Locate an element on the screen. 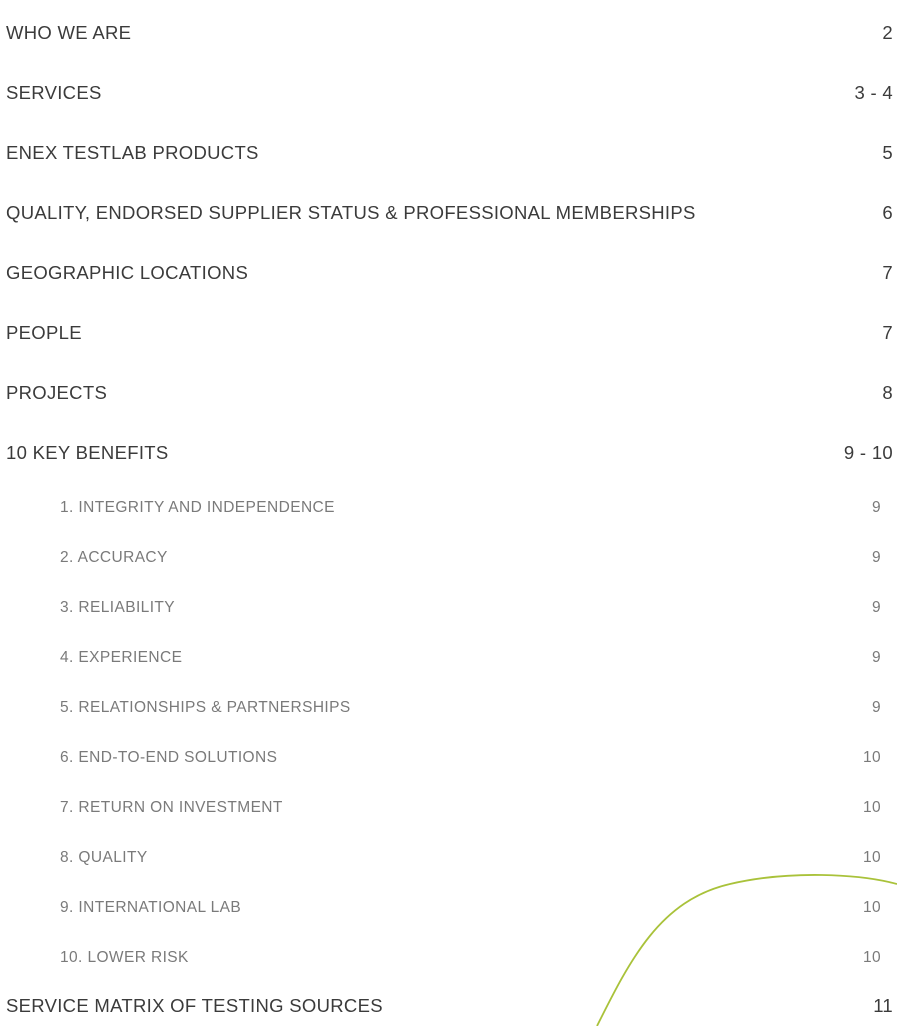 This screenshot has height=1026, width=897. toc-subentry-integrity: 1. INTEGRITY AND INDEPENDENCE 9 is located at coordinates (448, 508).